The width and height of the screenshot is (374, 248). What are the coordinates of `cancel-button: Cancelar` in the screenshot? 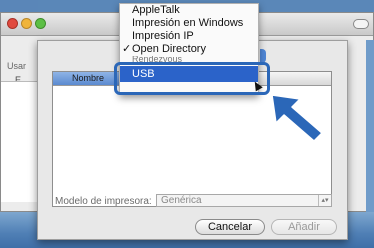 It's located at (230, 227).